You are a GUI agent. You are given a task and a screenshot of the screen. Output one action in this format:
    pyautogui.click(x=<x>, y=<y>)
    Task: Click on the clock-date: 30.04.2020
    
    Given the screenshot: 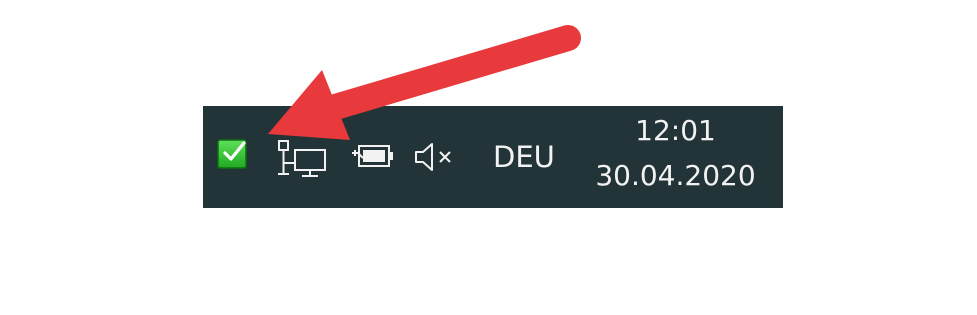 What is the action you would take?
    pyautogui.click(x=675, y=175)
    